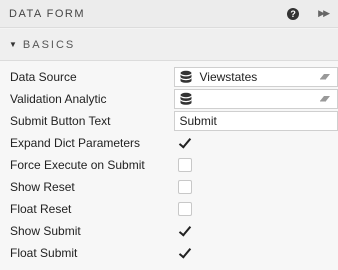  I want to click on panel-header: DATA FORM ? ▶▶, so click(169, 14).